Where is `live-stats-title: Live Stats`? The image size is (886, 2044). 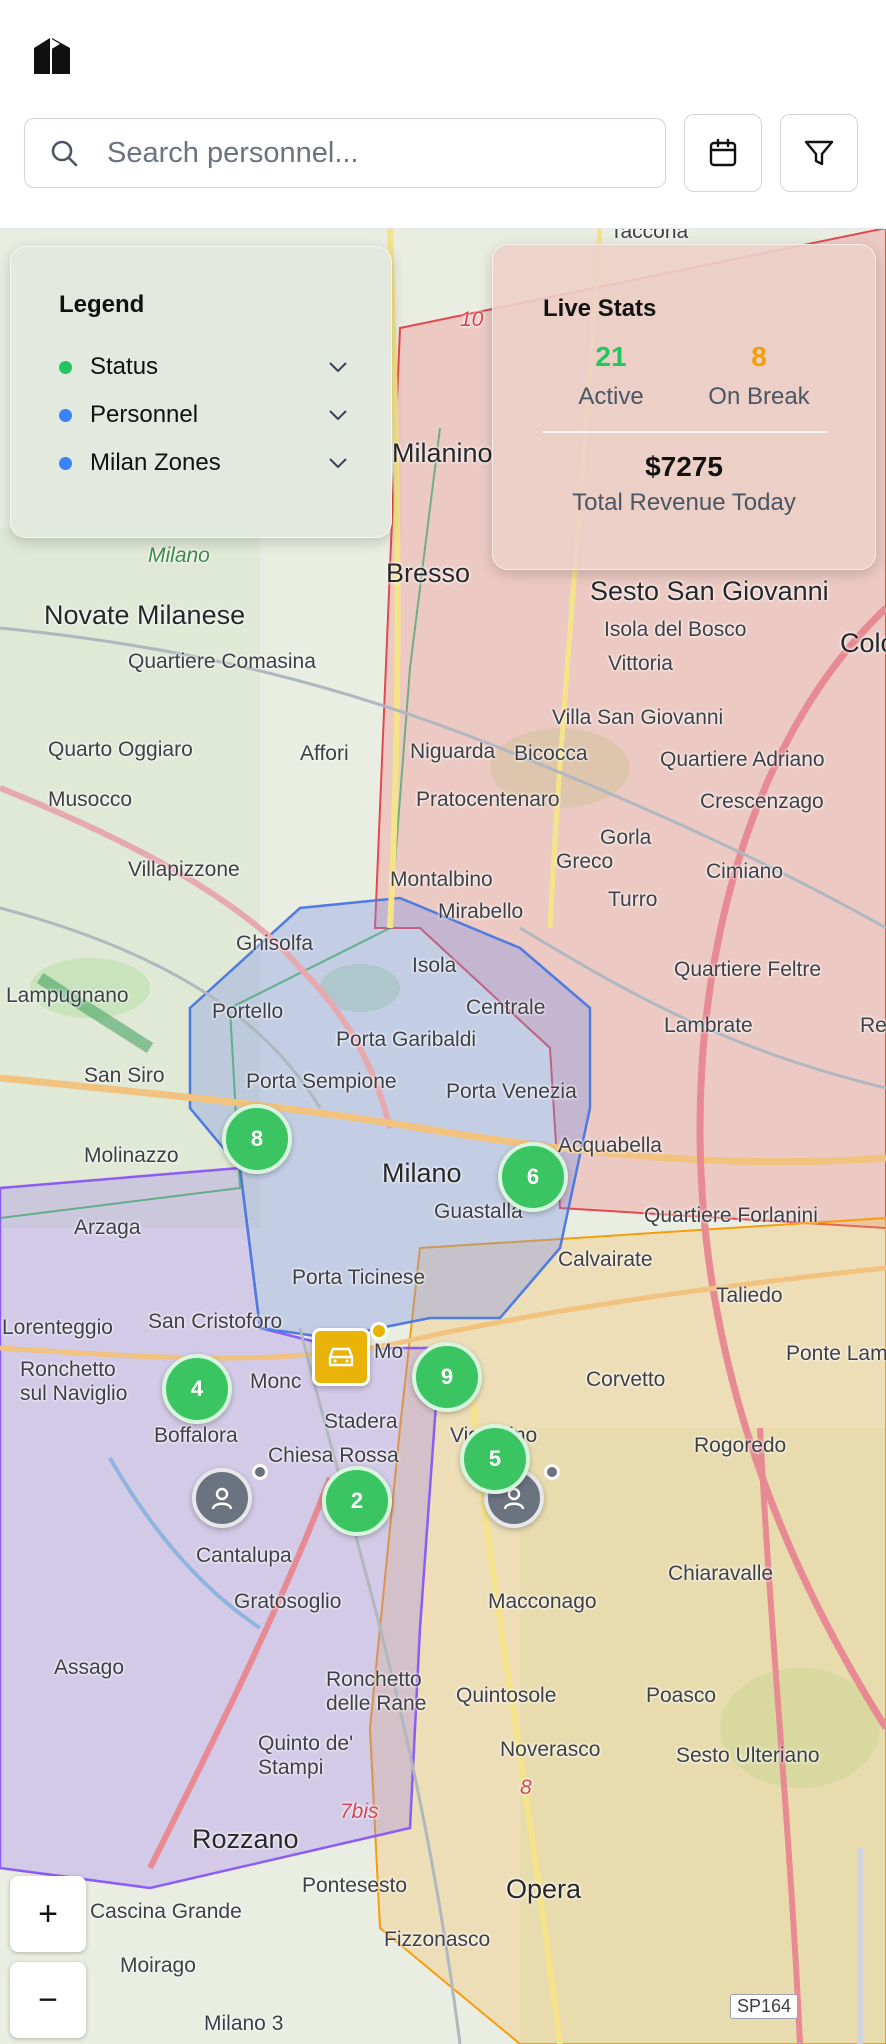 live-stats-title: Live Stats is located at coordinates (600, 308).